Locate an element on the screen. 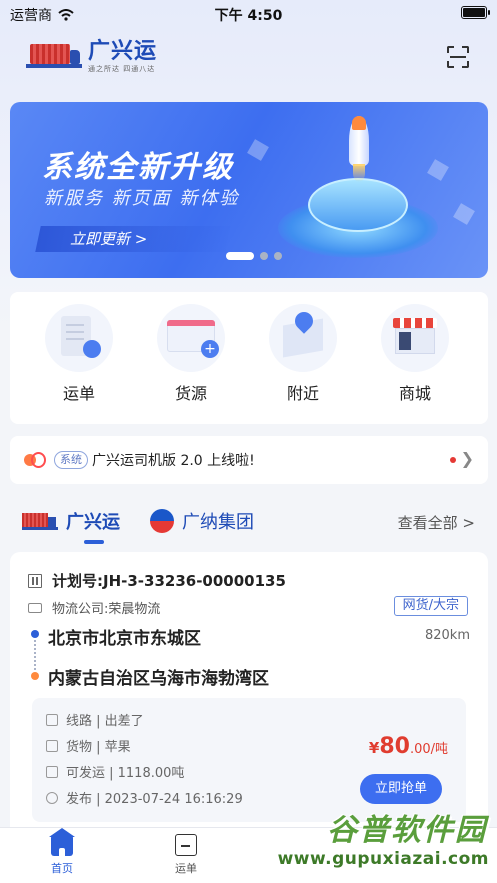  detail-published-text: 发布 | 2023-07-24 16:16:29 is located at coordinates (154, 799).